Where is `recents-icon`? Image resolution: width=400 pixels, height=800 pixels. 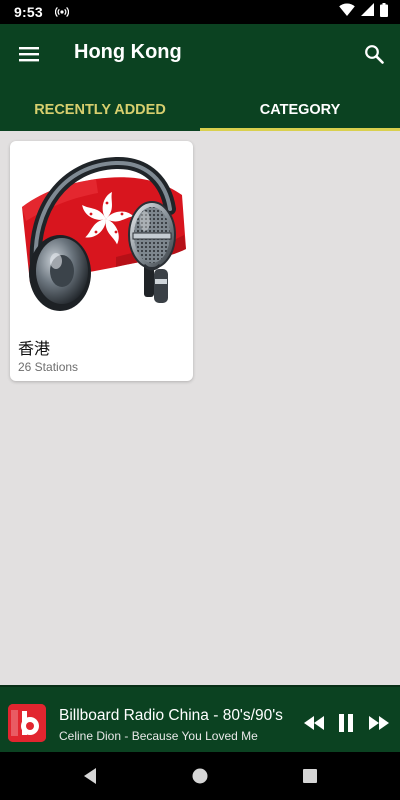 recents-icon is located at coordinates (310, 776).